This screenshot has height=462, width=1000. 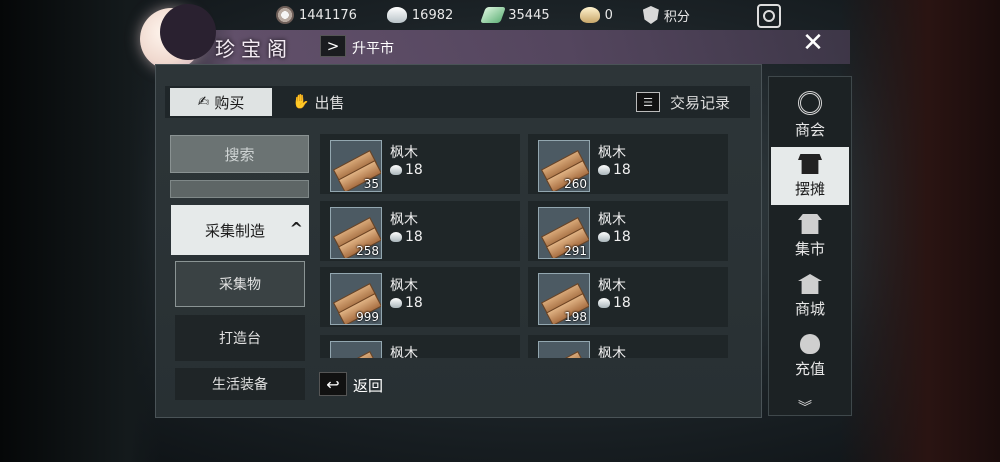 I want to click on item-quantity: 999, so click(x=367, y=317).